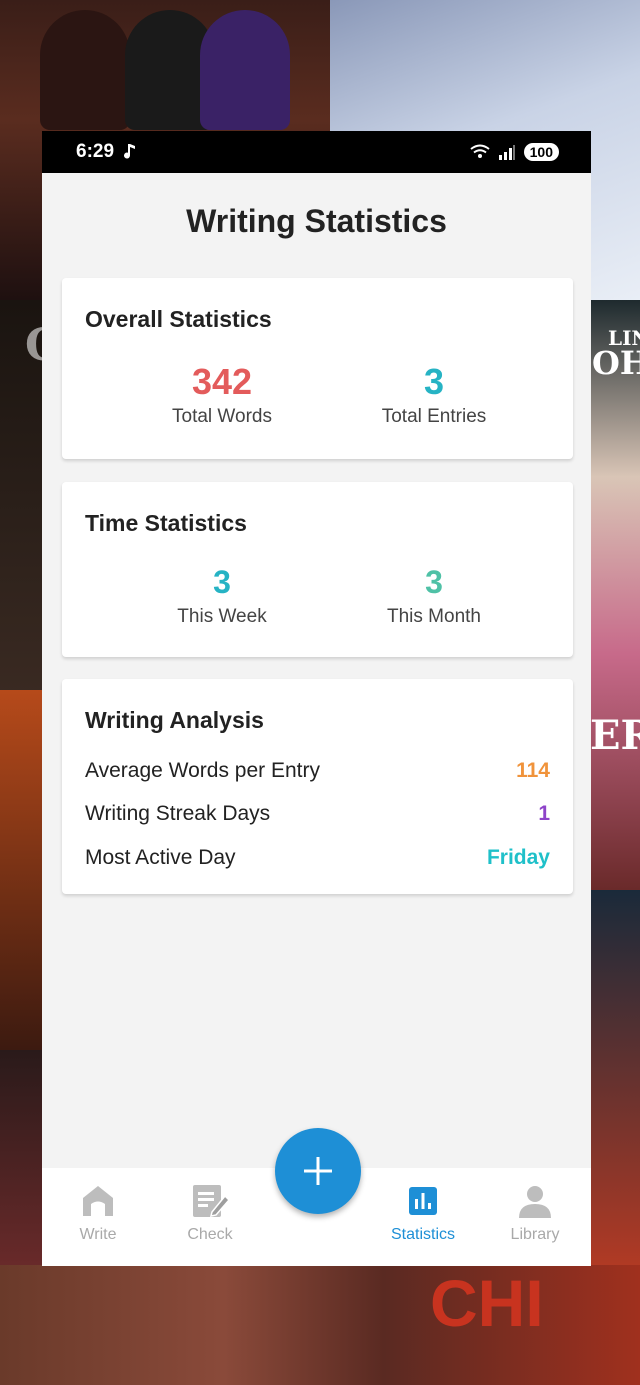 The image size is (640, 1385). I want to click on analysis-row-value: Friday, so click(518, 857).